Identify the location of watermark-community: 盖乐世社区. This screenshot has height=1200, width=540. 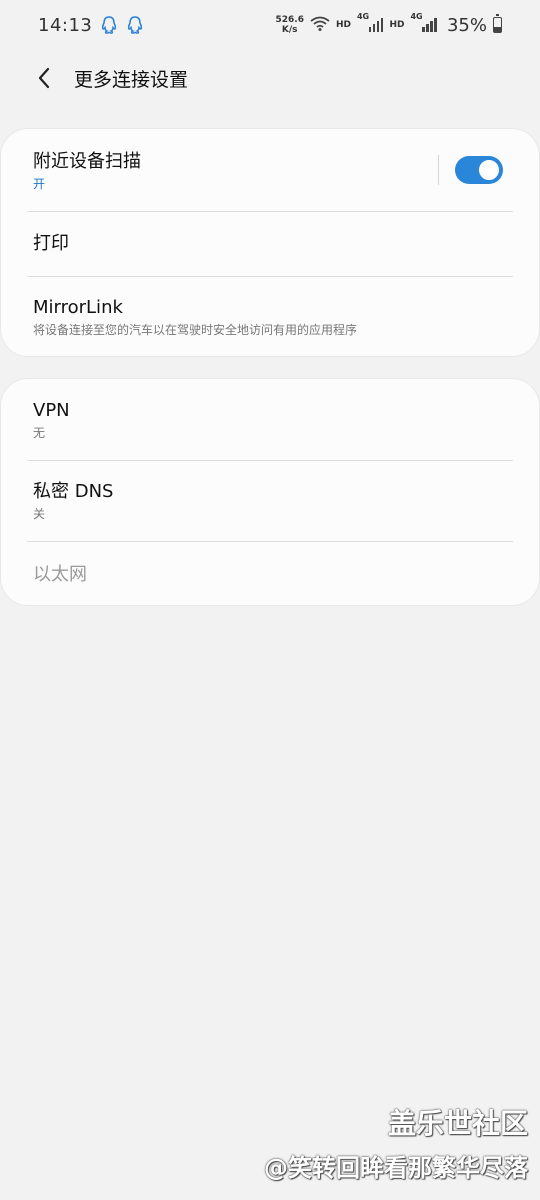
(457, 1123).